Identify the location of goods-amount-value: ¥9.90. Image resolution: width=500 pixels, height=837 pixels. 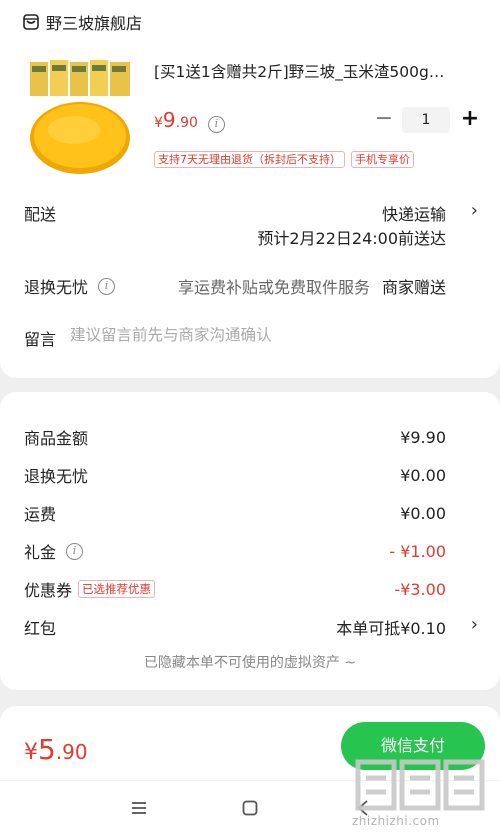
(423, 437).